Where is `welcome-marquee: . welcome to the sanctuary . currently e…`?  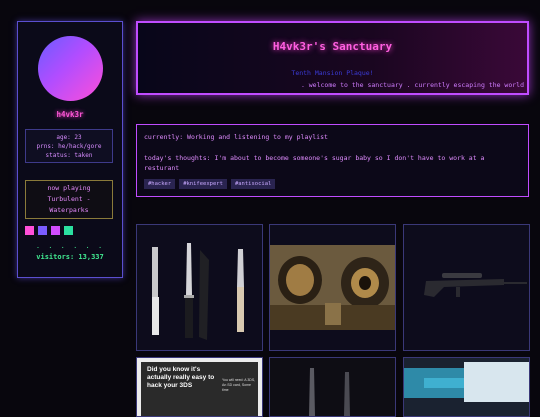
welcome-marquee: . welcome to the sanctuary . currently e… is located at coordinates (412, 85).